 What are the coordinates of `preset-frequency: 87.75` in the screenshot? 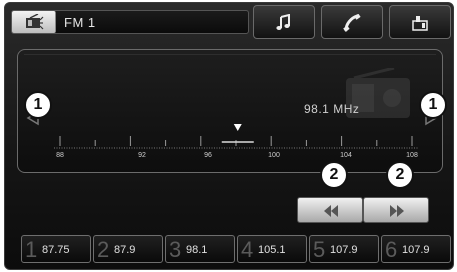 It's located at (56, 250).